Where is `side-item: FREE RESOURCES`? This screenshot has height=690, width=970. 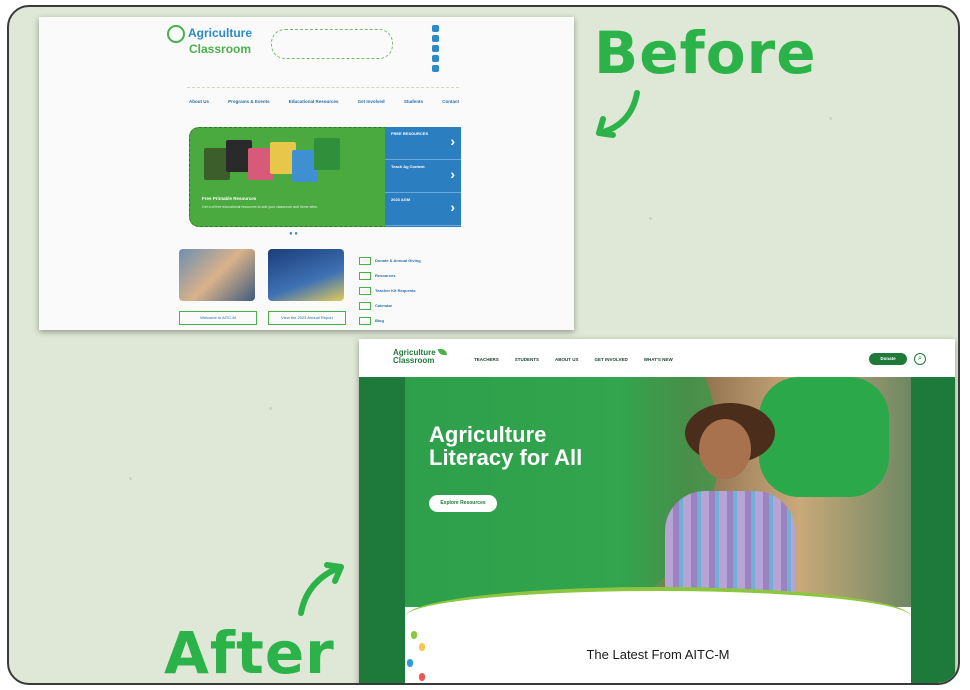
side-item: FREE RESOURCES is located at coordinates (423, 143).